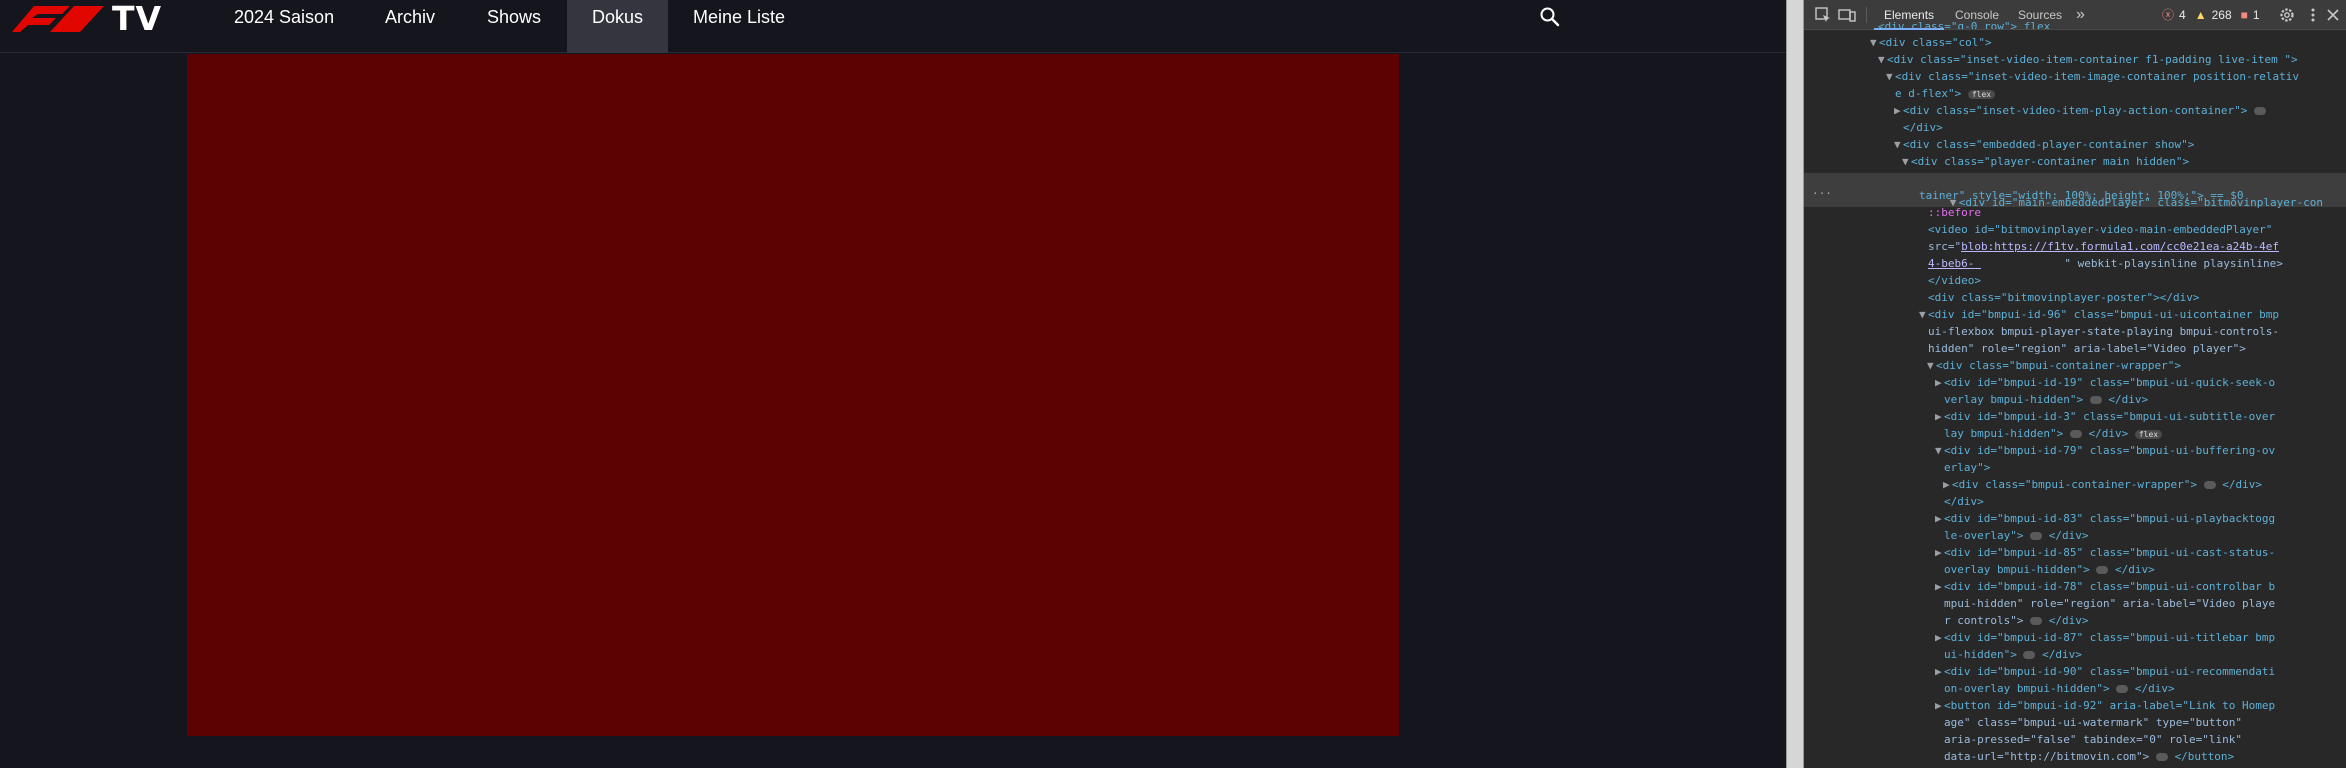  What do you see at coordinates (2075, 689) in the screenshot?
I see `dom-line: on-overlay bmpui-hidden"> </div>` at bounding box center [2075, 689].